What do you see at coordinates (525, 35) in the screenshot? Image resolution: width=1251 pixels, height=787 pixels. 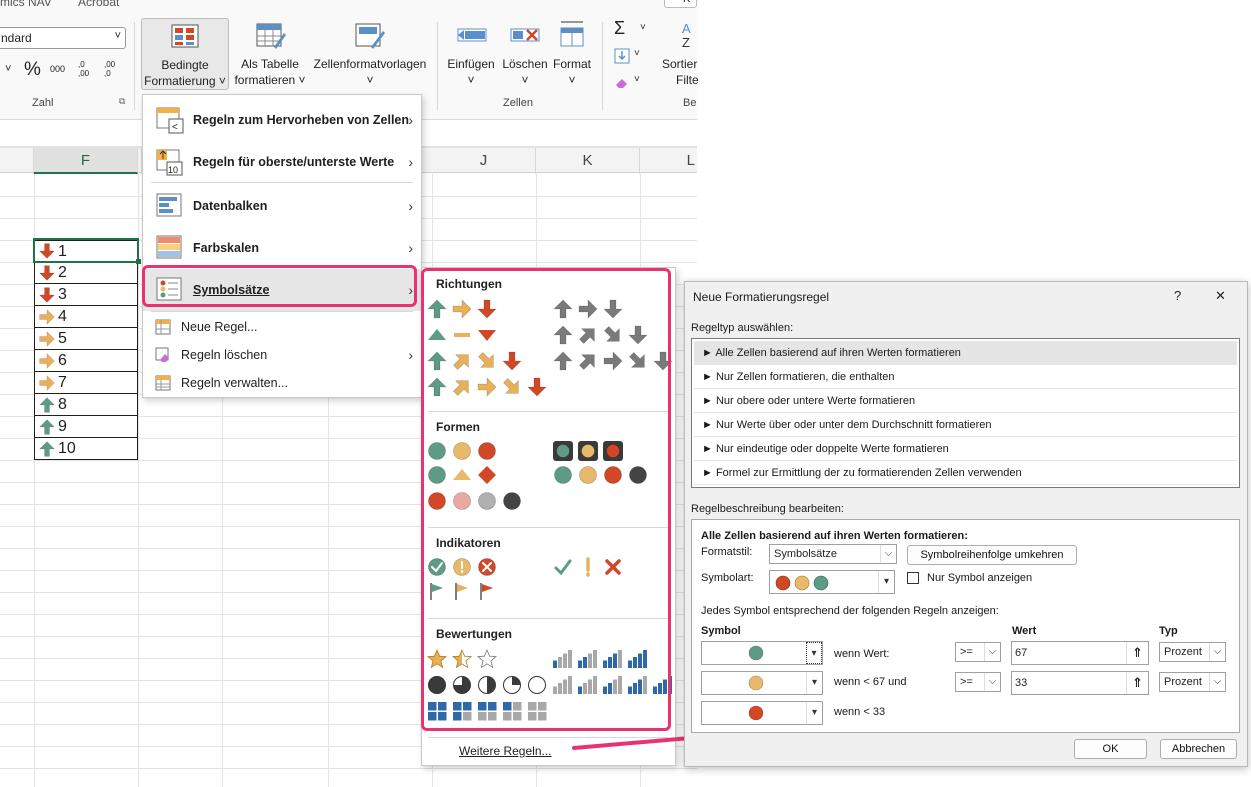 I see `delete-cells-icon` at bounding box center [525, 35].